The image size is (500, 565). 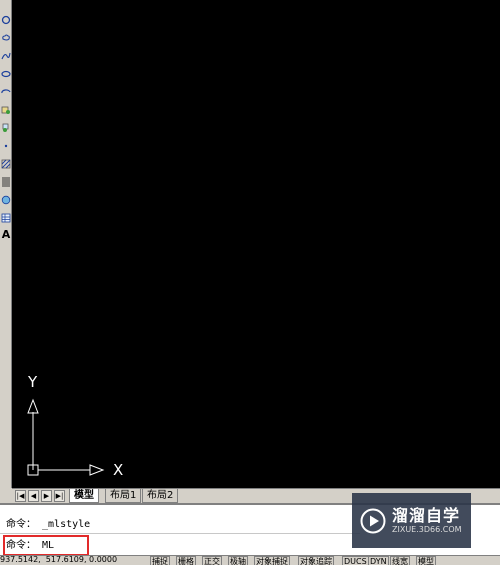 I want to click on multiline-text-icon: A, so click(x=6, y=235).